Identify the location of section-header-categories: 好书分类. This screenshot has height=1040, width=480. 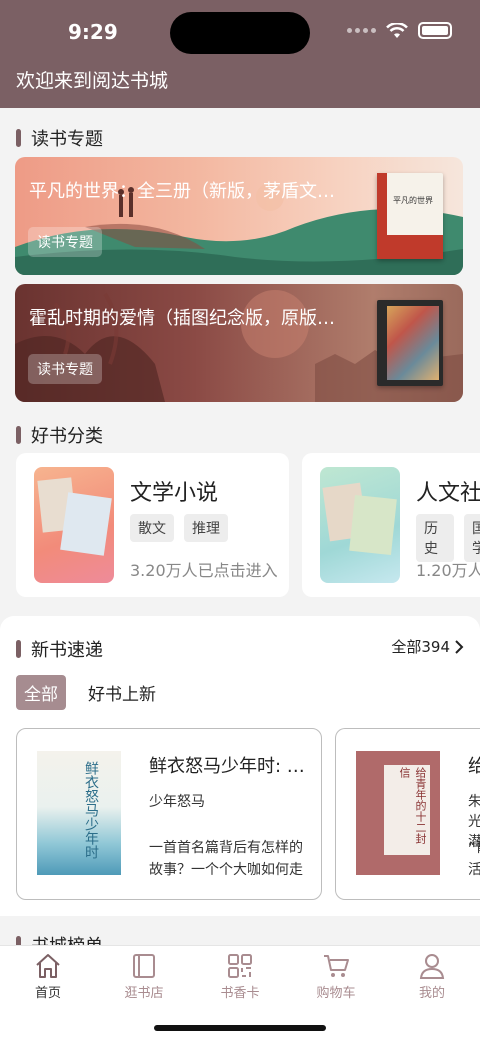
(59, 435).